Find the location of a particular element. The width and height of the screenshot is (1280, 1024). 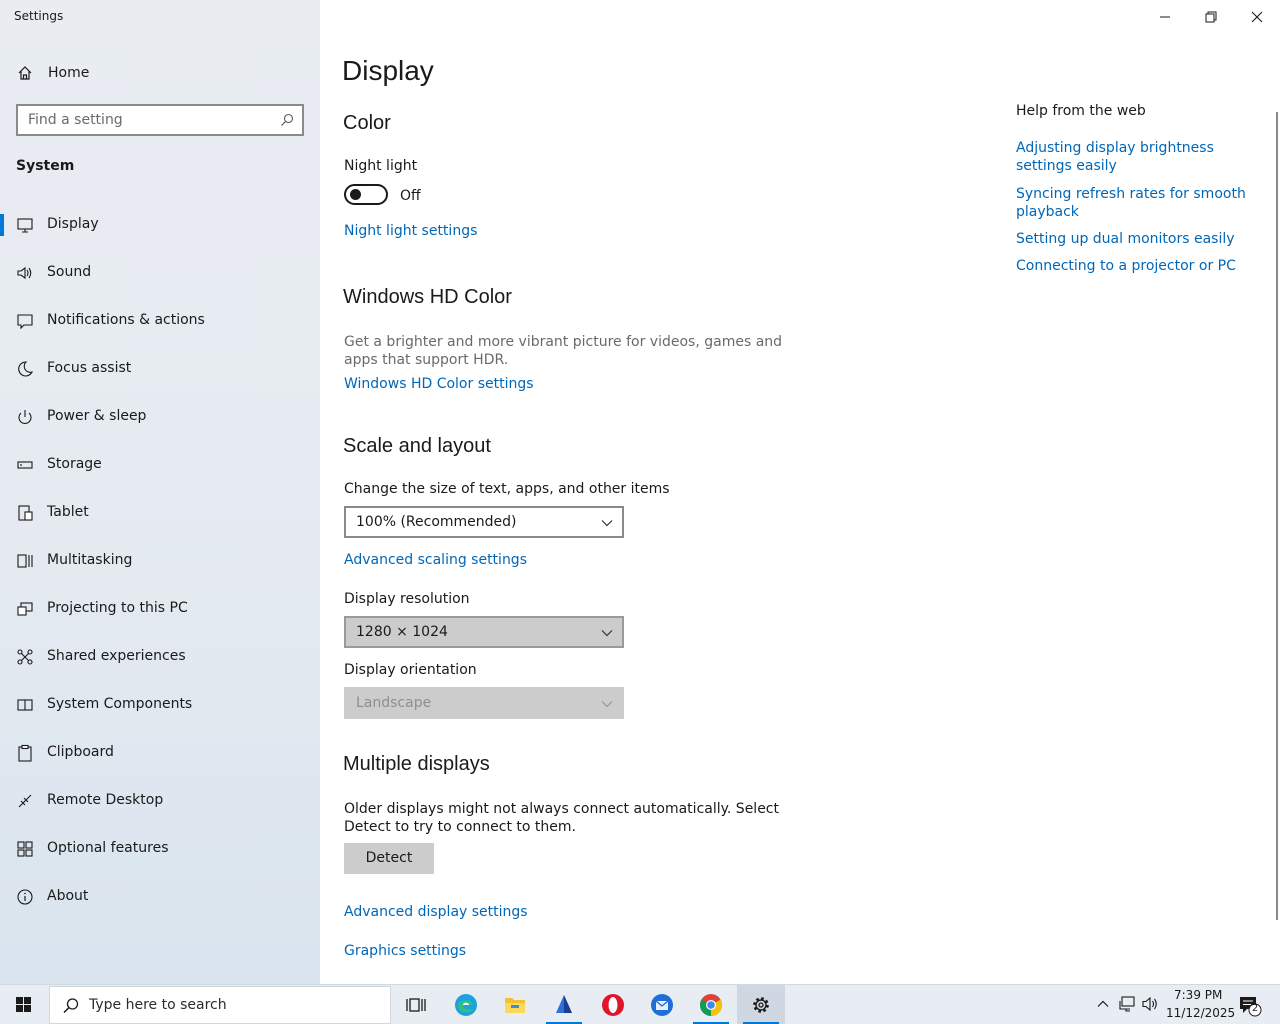

sidebar-item-about: About is located at coordinates (160, 897).